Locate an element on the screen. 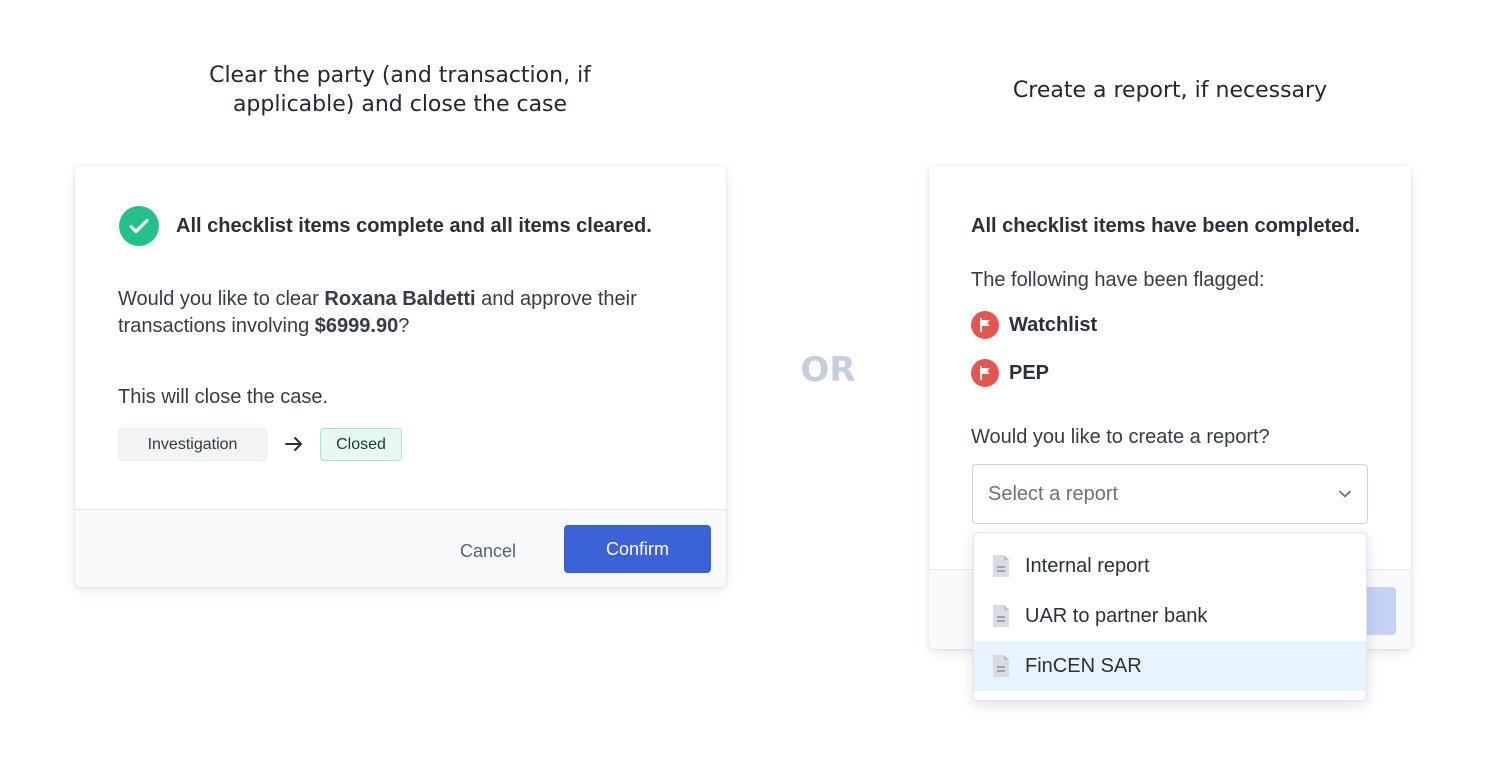 This screenshot has height=774, width=1496. flagged-intro: The following have been flagged: is located at coordinates (1118, 280).